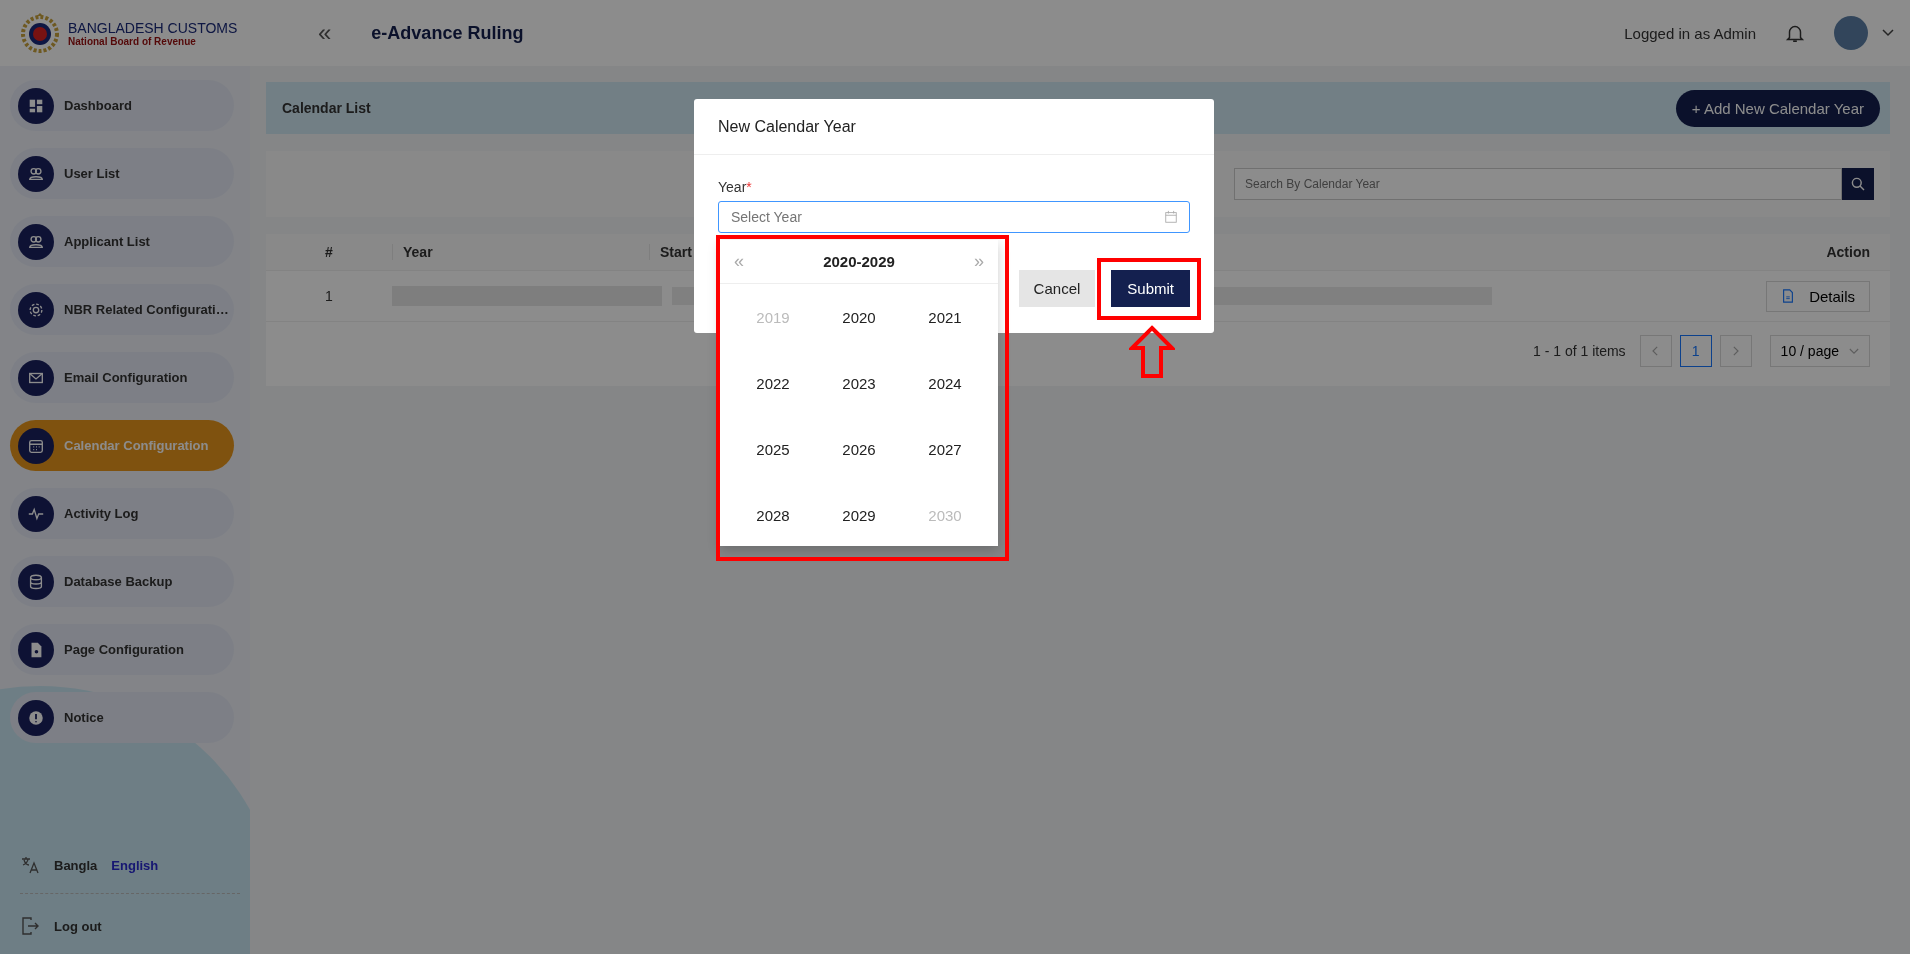  What do you see at coordinates (749, 187) in the screenshot?
I see `required-mark: *` at bounding box center [749, 187].